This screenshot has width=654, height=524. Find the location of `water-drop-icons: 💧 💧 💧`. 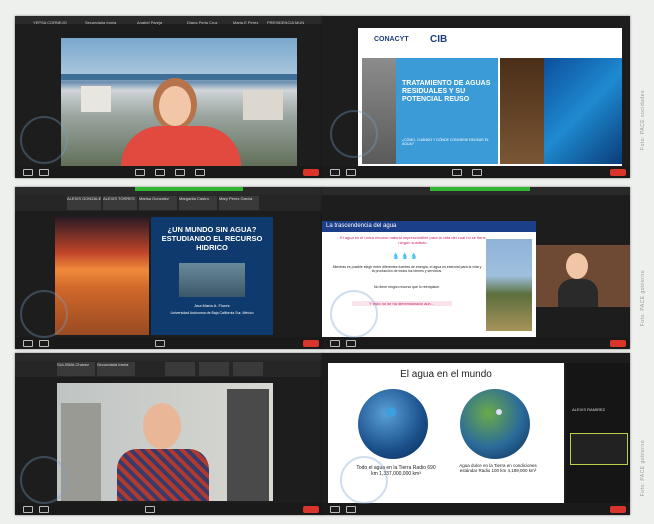

water-drop-icons: 💧 💧 💧 is located at coordinates (405, 257).